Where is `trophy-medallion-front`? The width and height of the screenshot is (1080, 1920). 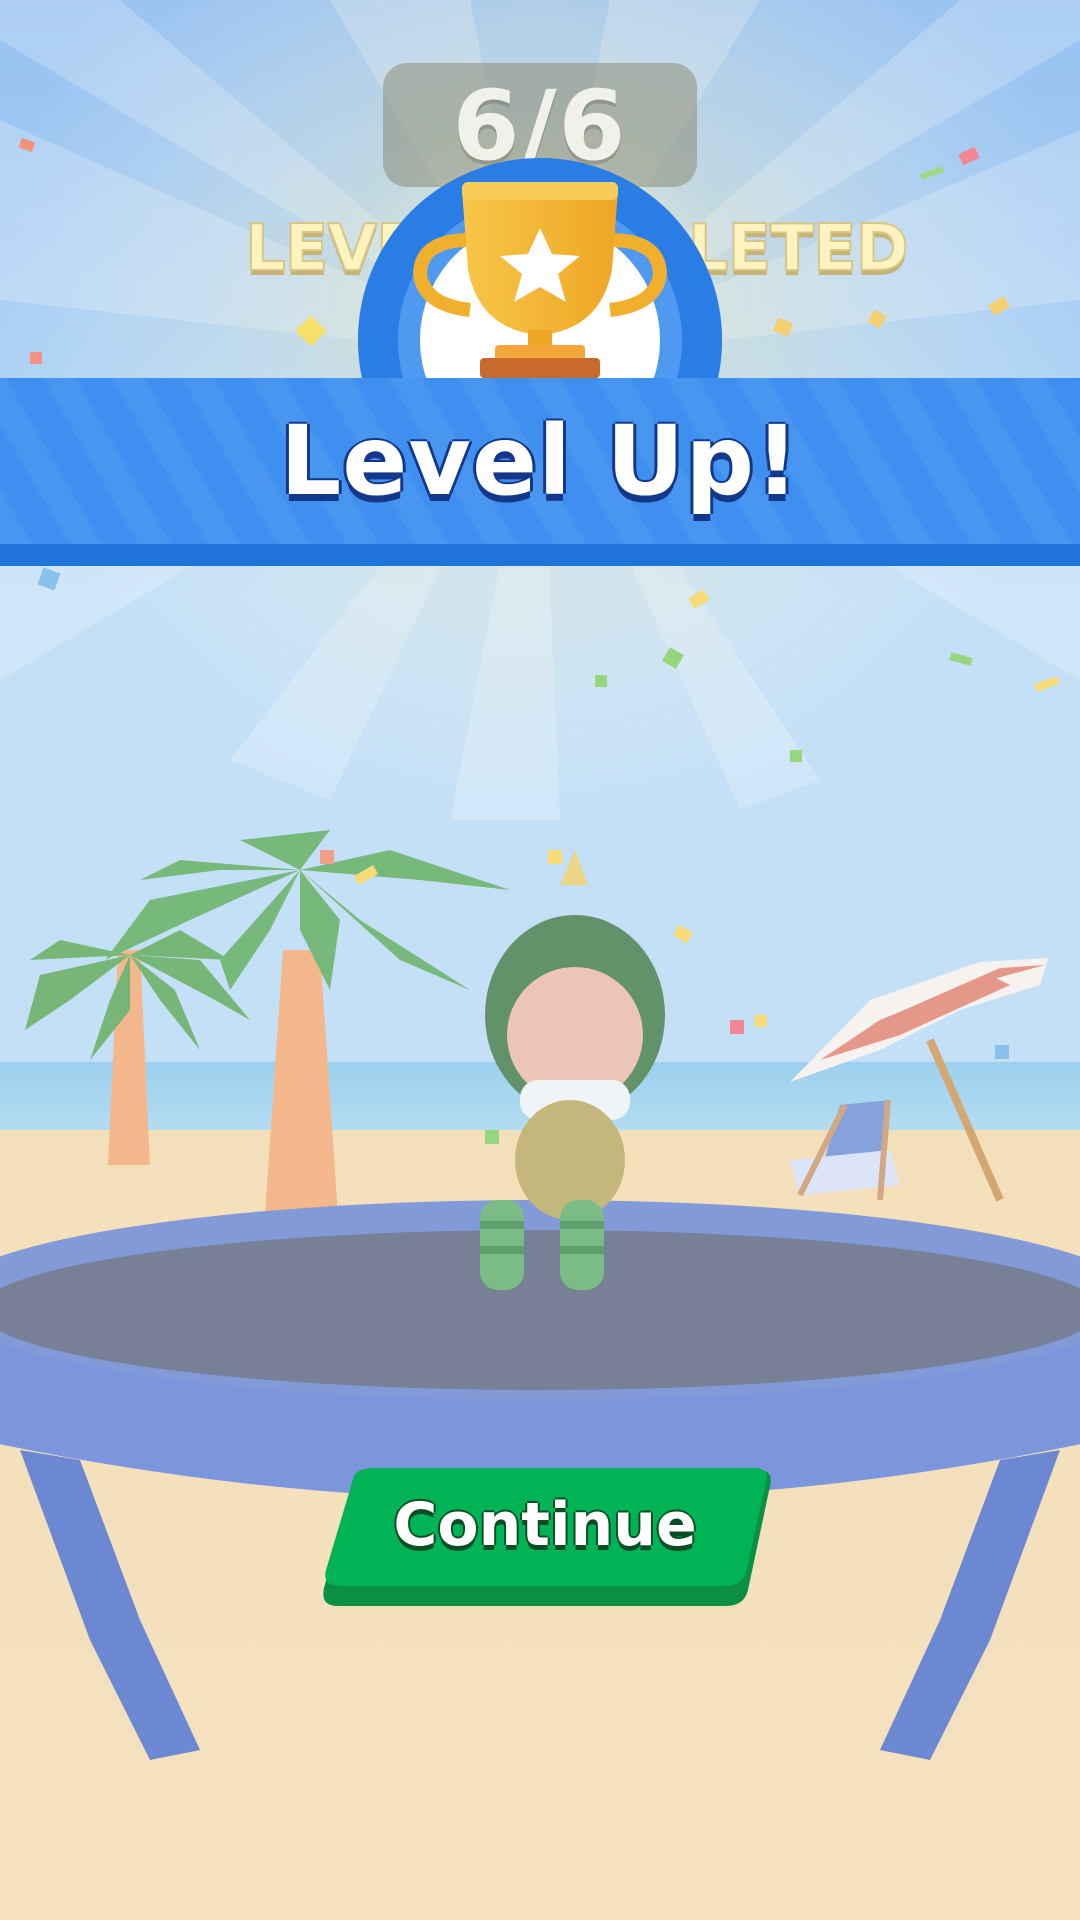 trophy-medallion-front is located at coordinates (540, 268).